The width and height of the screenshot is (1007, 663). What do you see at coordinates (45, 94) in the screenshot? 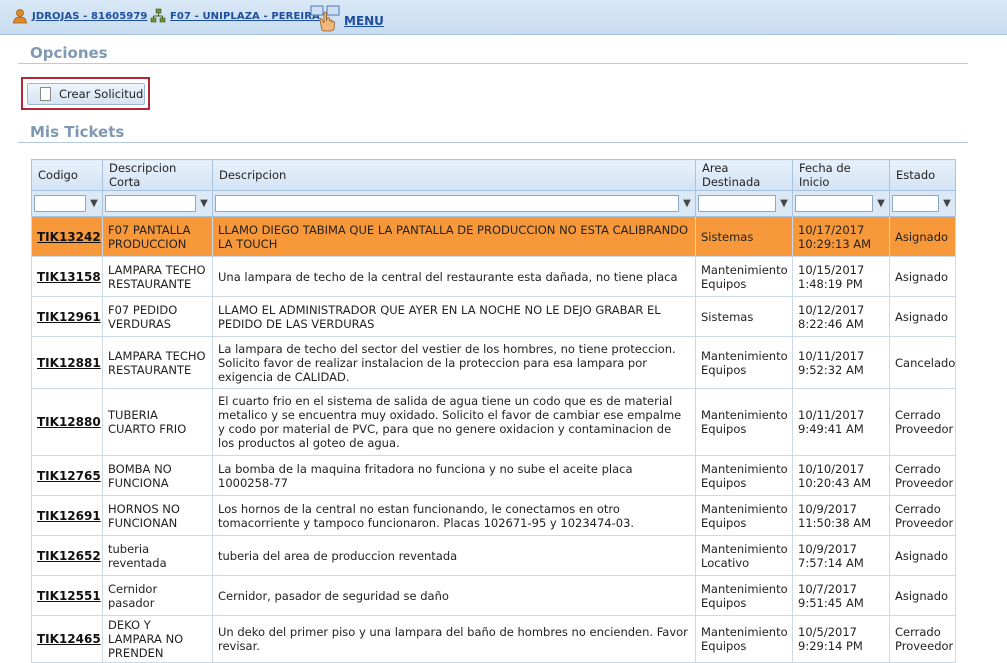
I see `document-icon` at bounding box center [45, 94].